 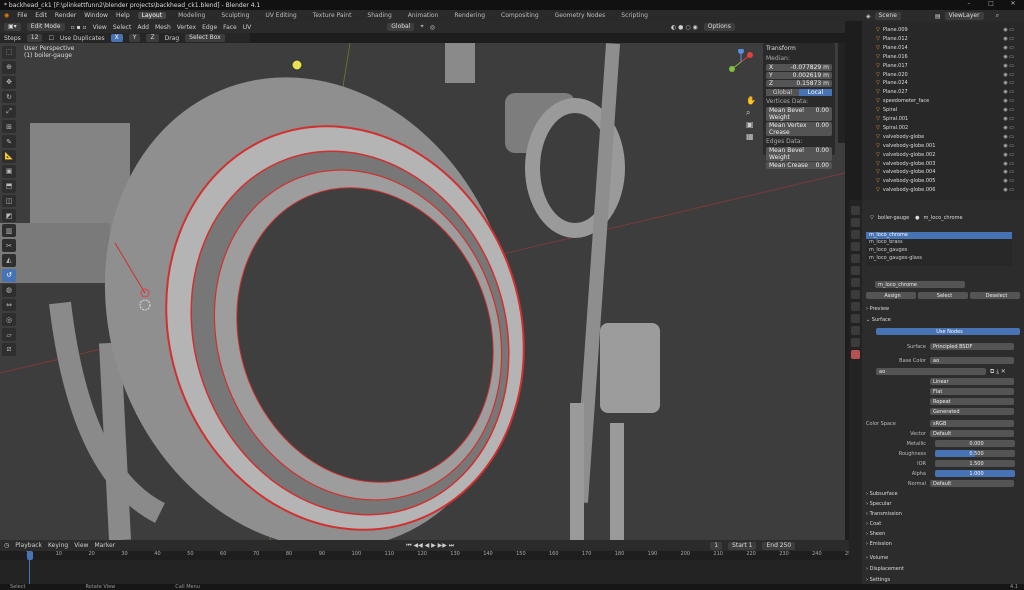 I want to click on zoom-icon: ⌕, so click(x=751, y=113).